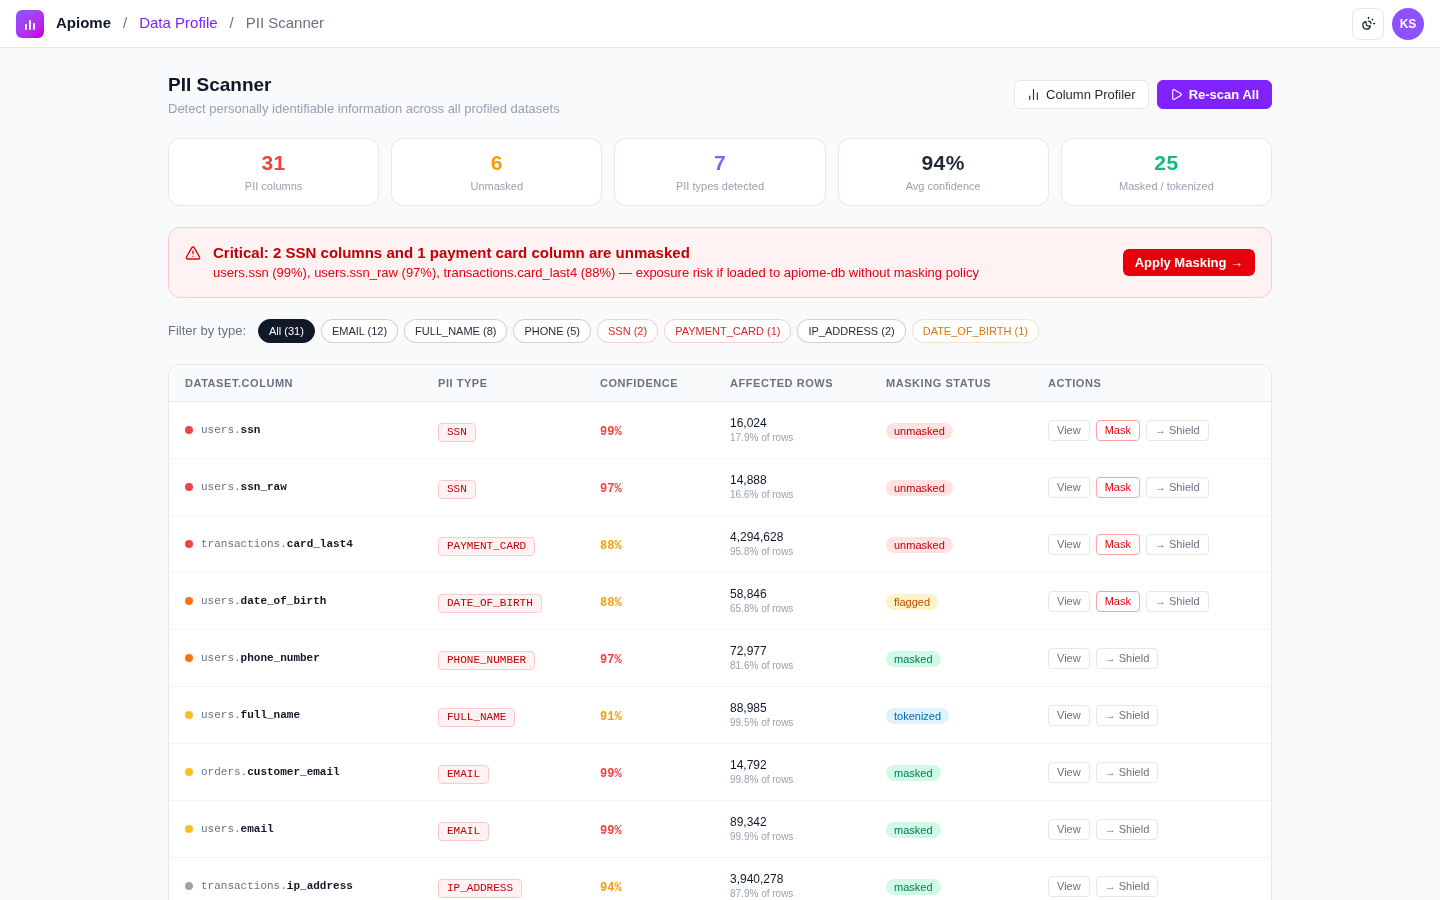 The width and height of the screenshot is (1440, 900). What do you see at coordinates (1081, 94) in the screenshot?
I see `column-profiler-button: Column Profiler` at bounding box center [1081, 94].